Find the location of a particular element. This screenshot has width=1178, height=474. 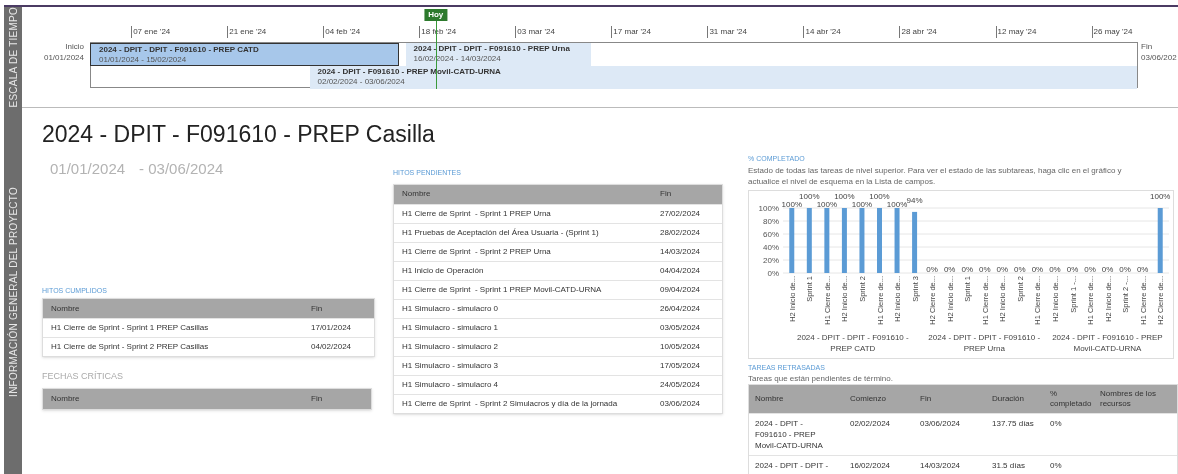

timeline-tick-label: 03 mar '24 is located at coordinates (535, 32).